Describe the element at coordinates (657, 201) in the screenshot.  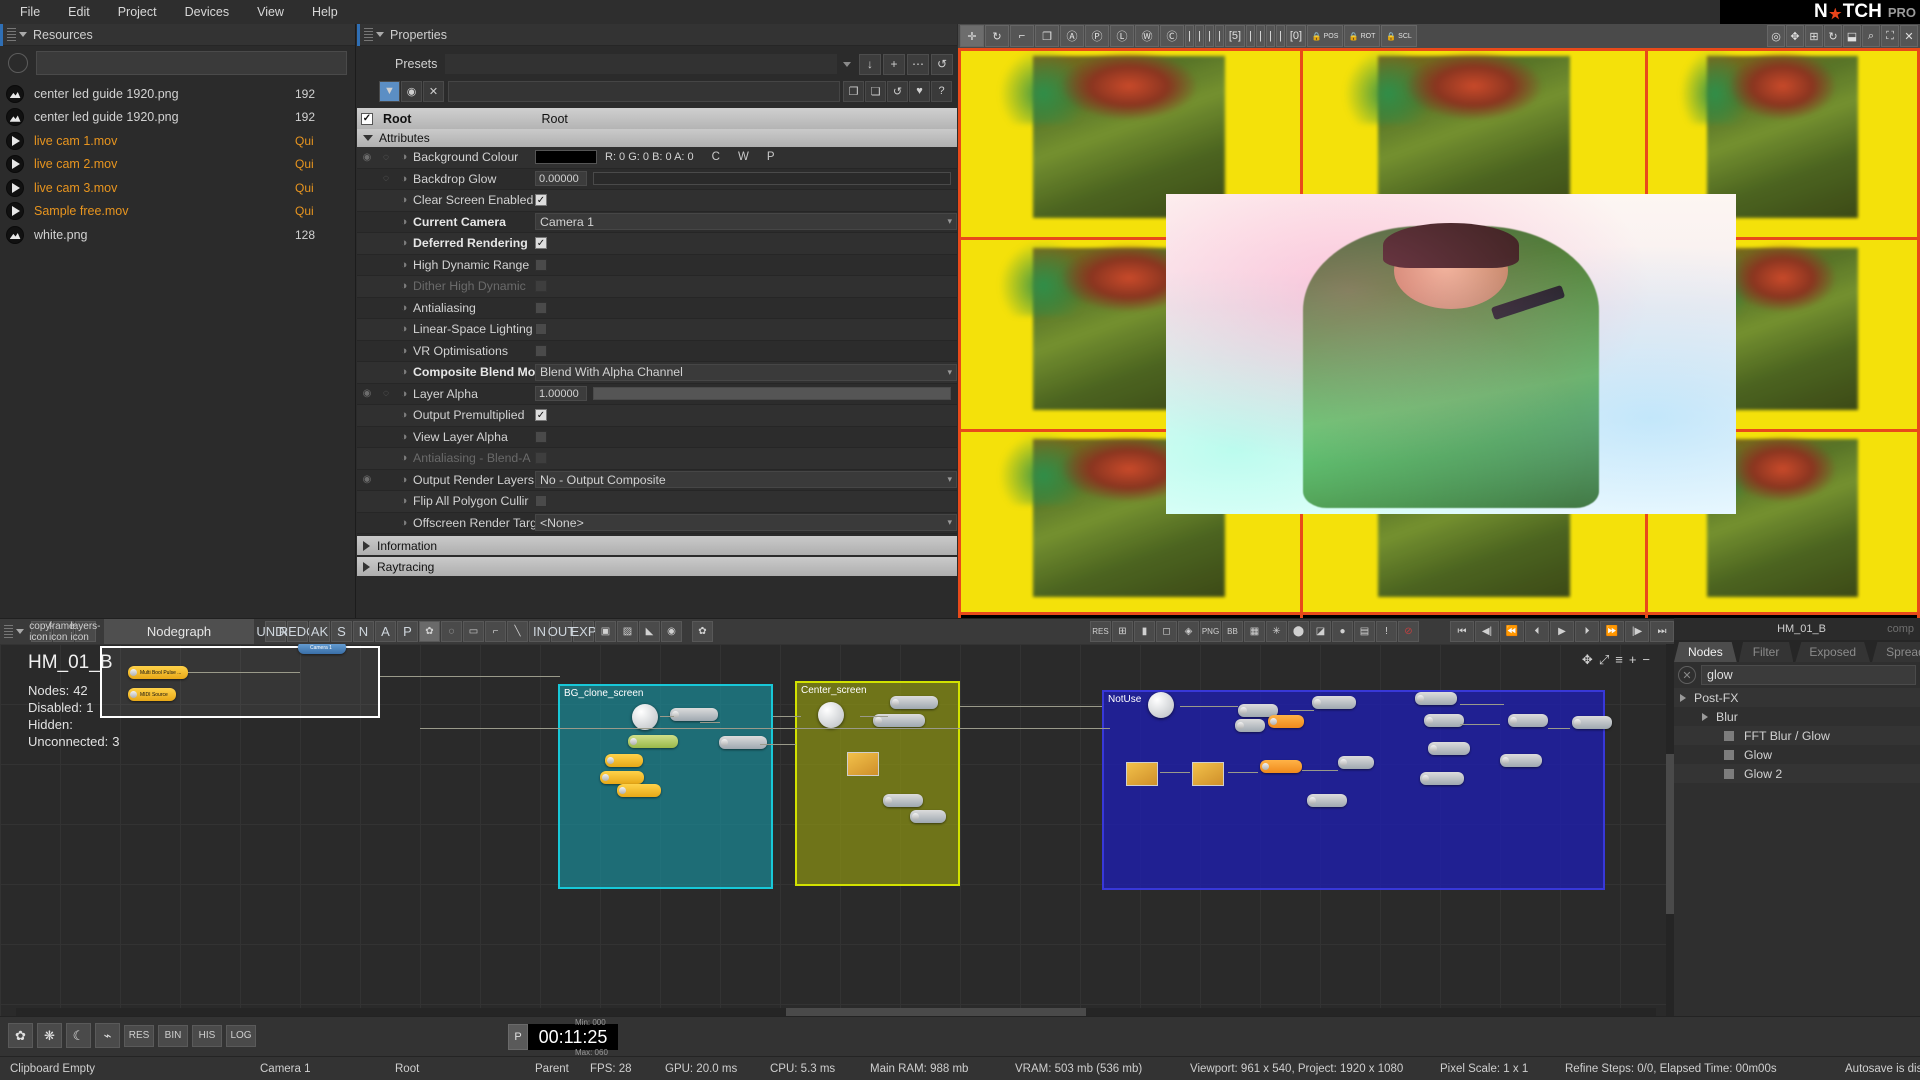
I see `attribute-row: ◑ Clear Screen Enabled ✓` at that location.